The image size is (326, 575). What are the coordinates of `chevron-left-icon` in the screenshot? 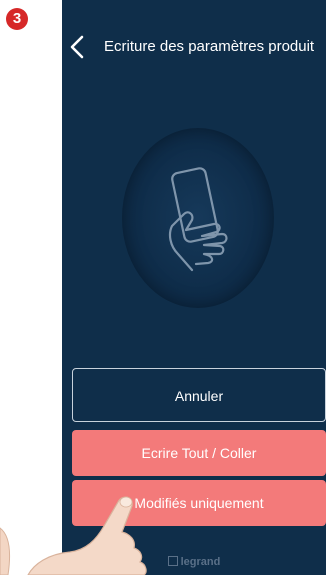 It's located at (77, 47).